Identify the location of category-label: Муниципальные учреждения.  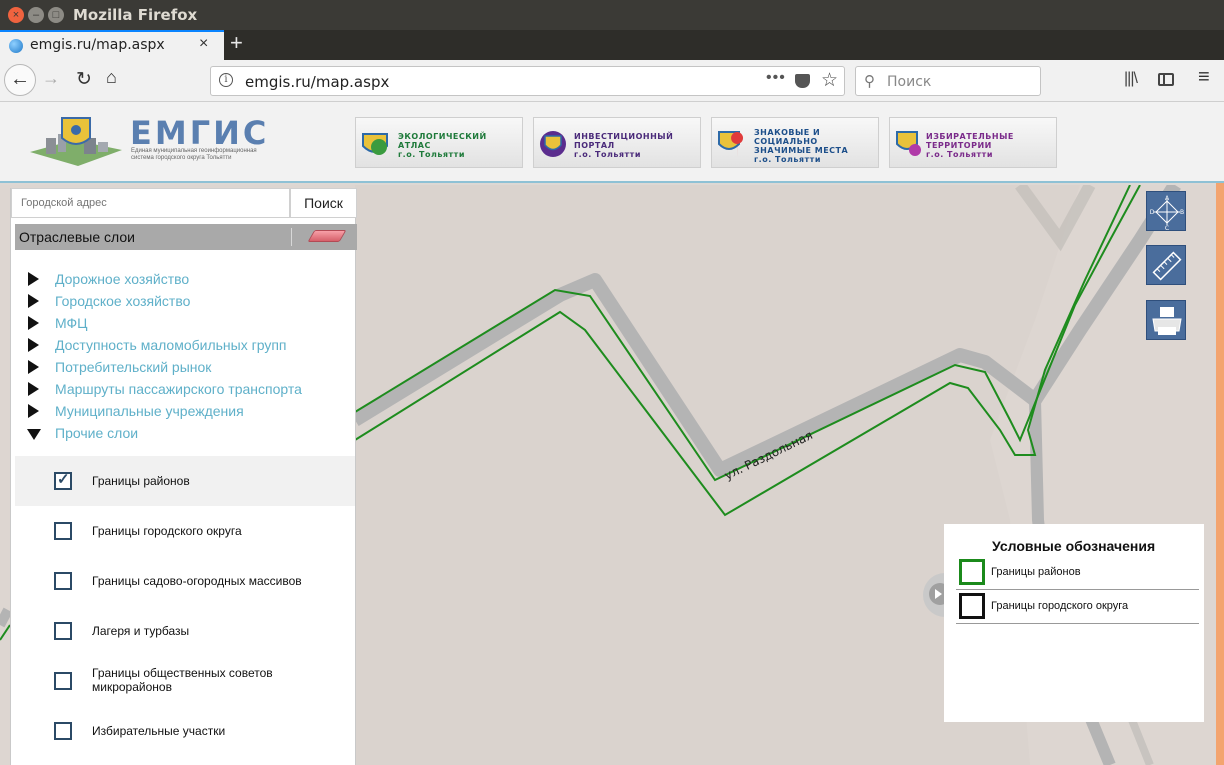
(149, 411).